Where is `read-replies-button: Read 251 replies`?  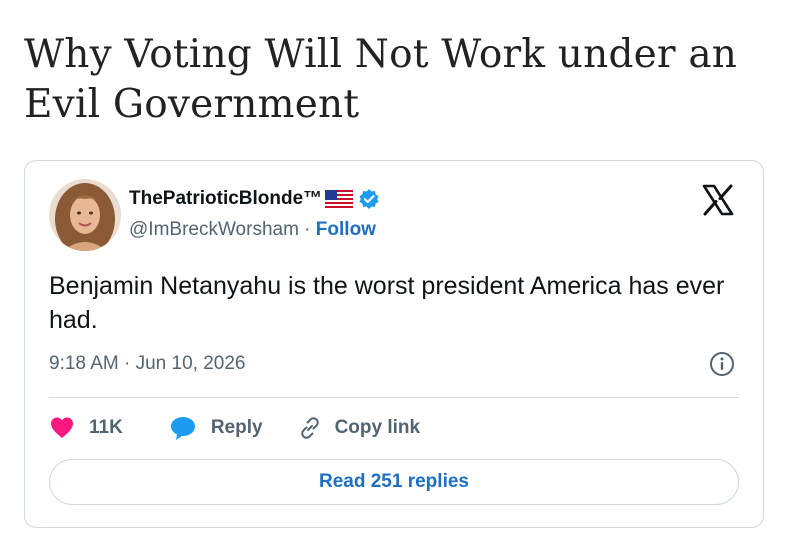 read-replies-button: Read 251 replies is located at coordinates (394, 482).